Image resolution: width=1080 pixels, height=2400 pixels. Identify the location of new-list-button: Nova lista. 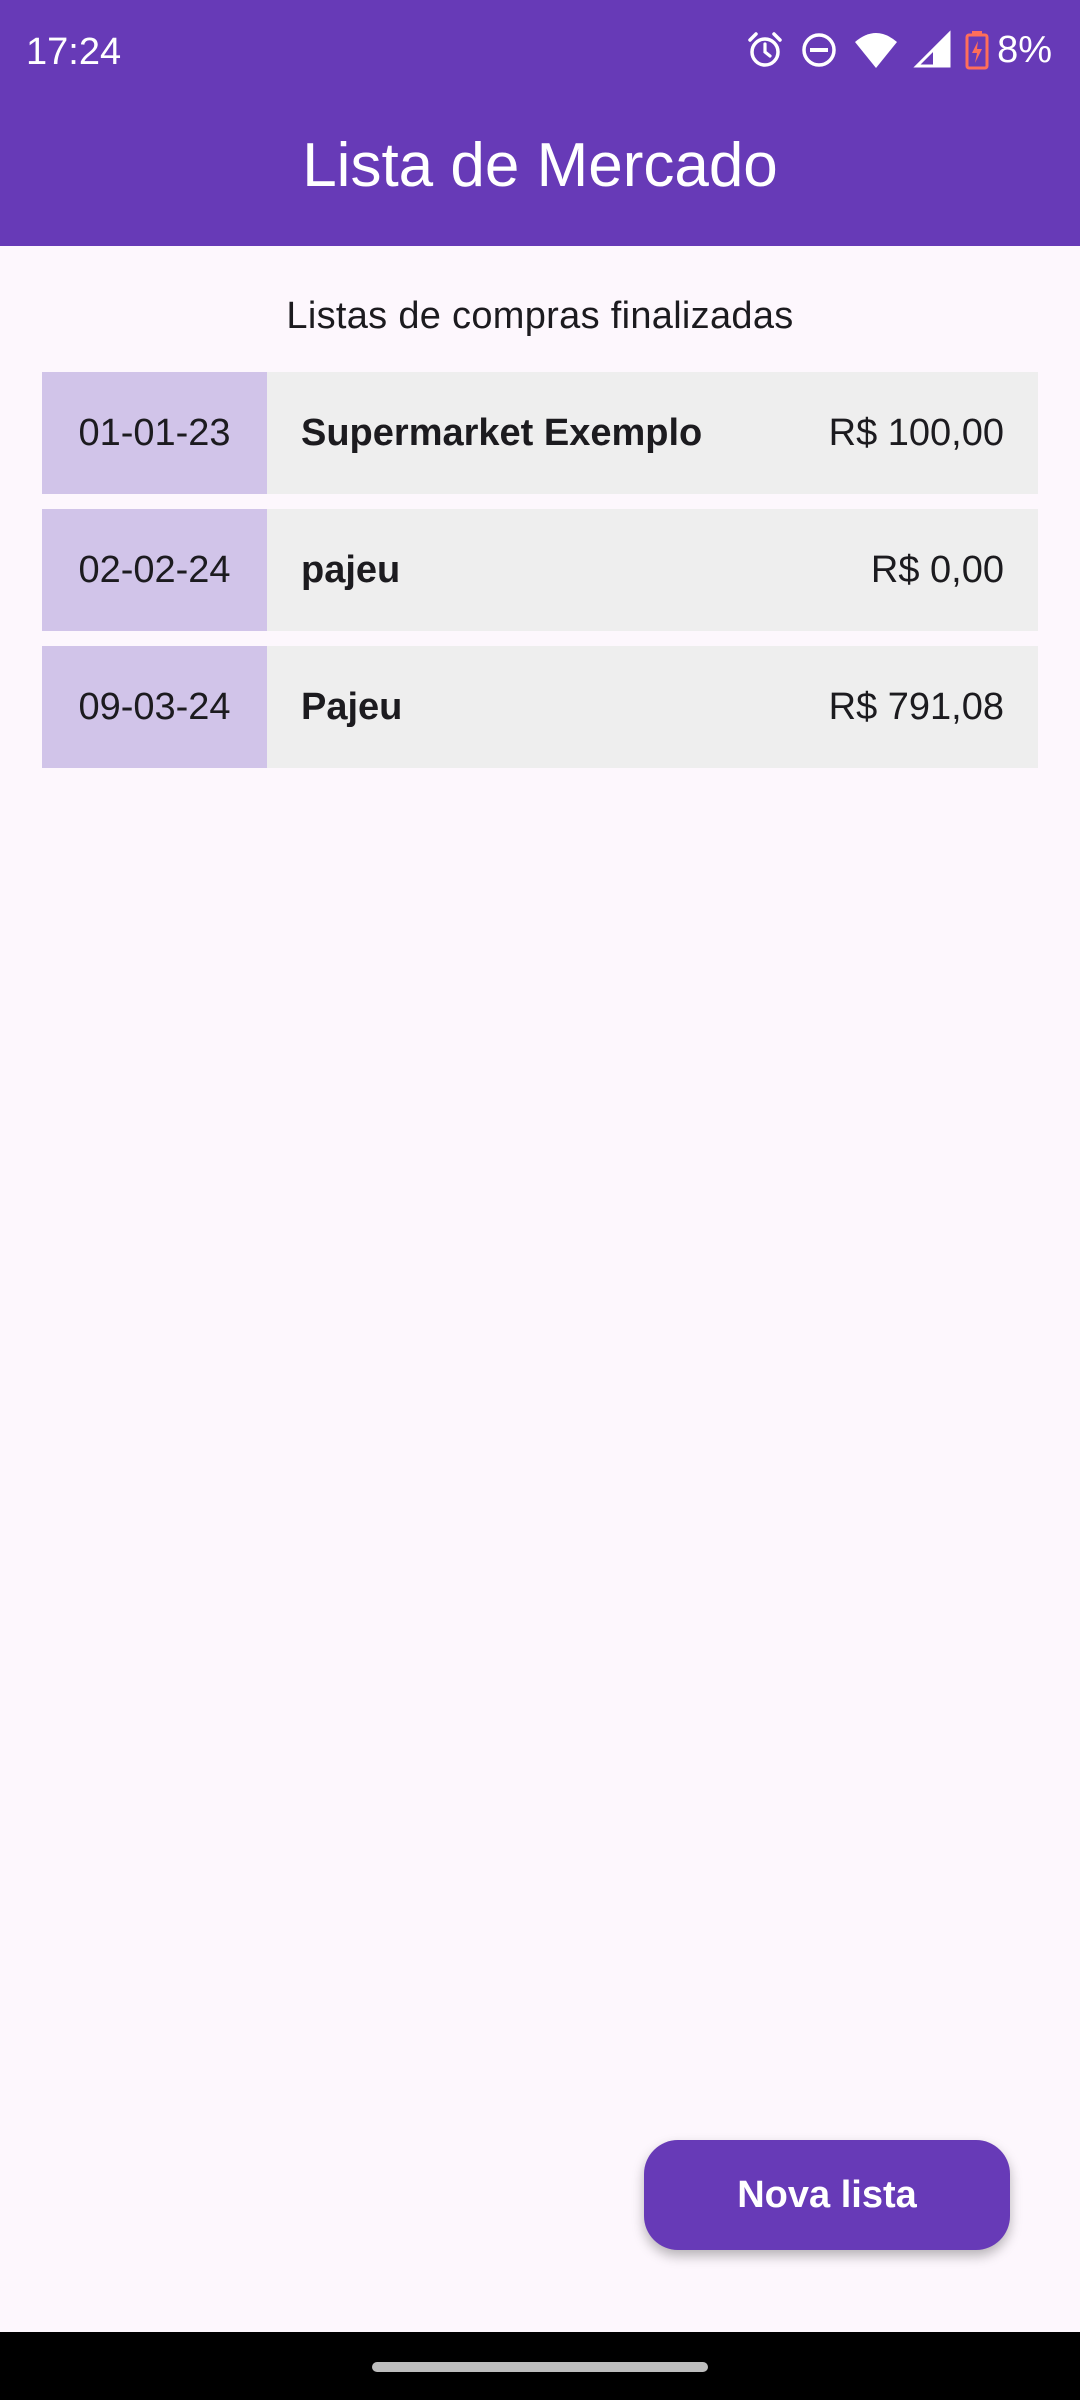
(827, 2195).